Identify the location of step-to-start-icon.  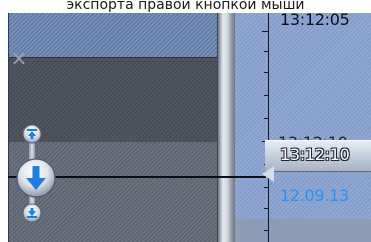
(32, 134).